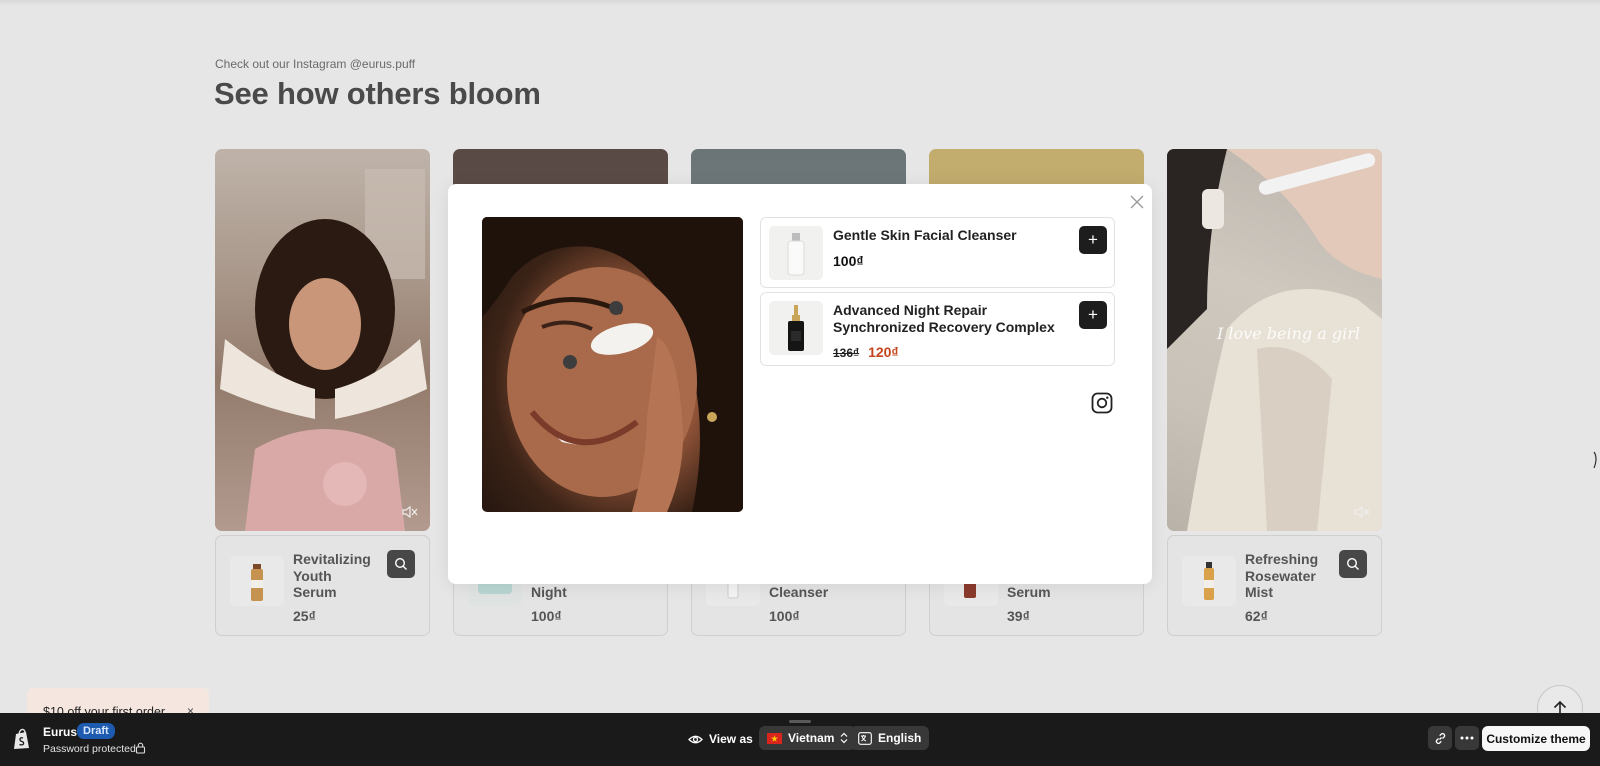  I want to click on post-photo-illustration, so click(612, 364).